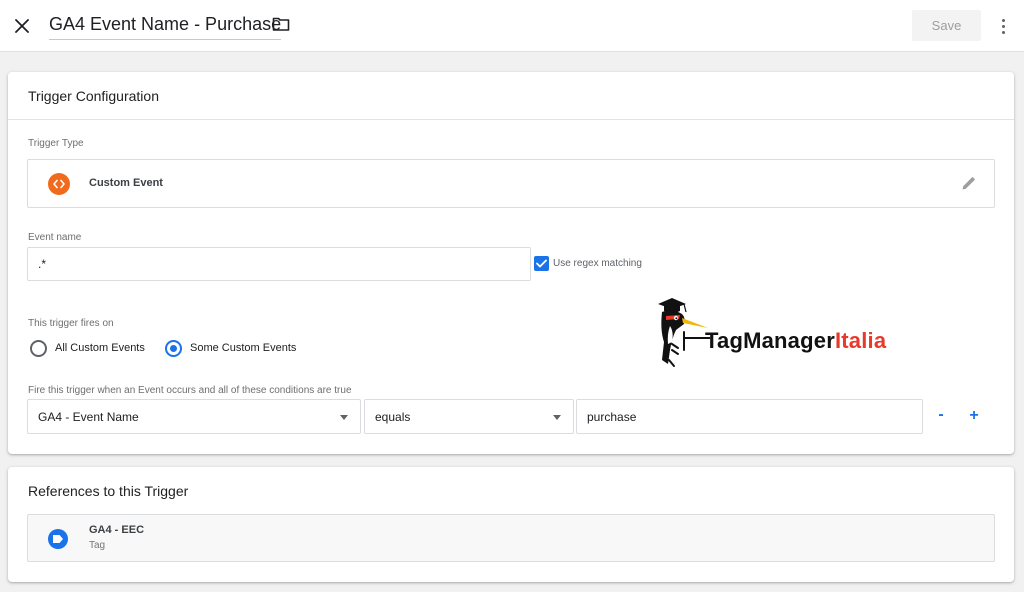 This screenshot has width=1024, height=592. I want to click on radio-some-custom-events, so click(173, 348).